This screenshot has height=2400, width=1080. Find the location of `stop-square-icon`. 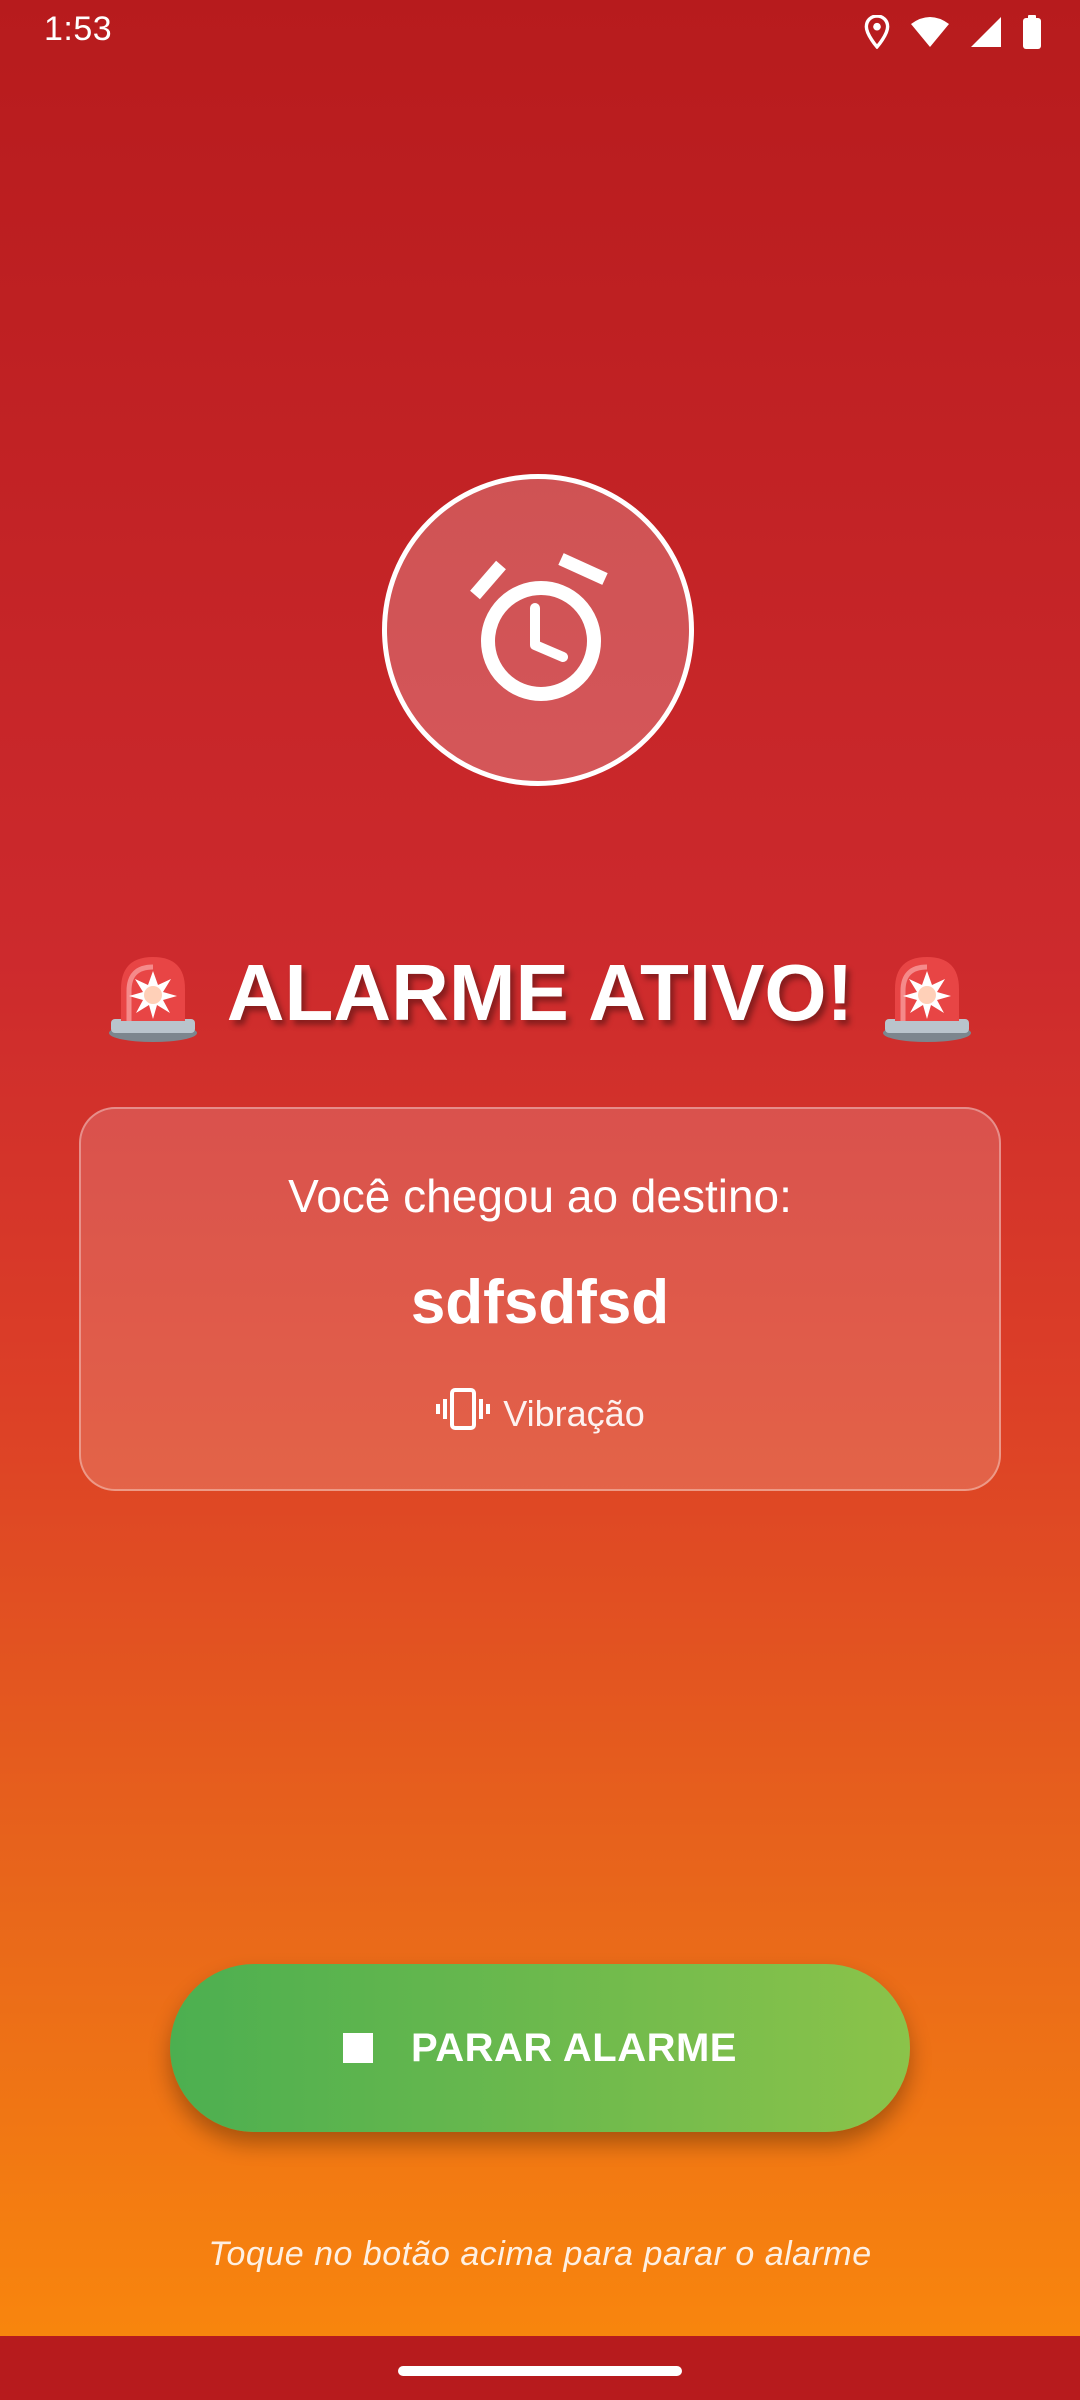

stop-square-icon is located at coordinates (358, 2048).